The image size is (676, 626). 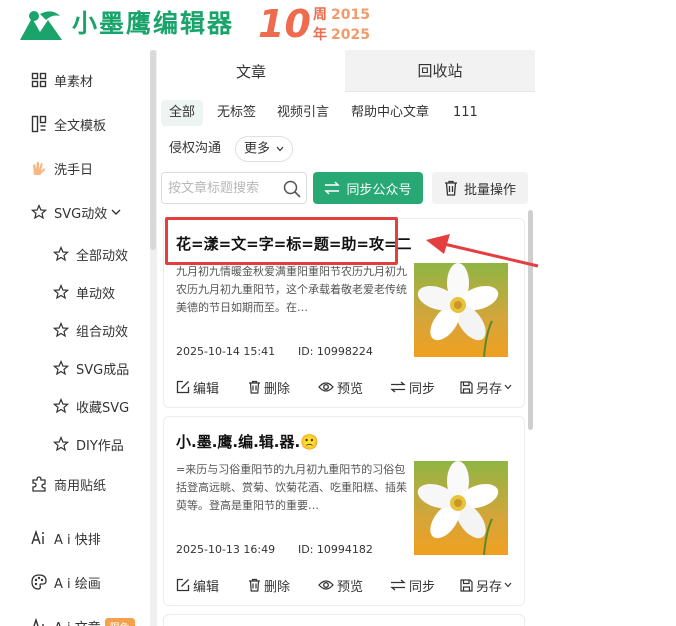 I want to click on sidebar-item-diy-works: DIY作品, so click(x=88, y=444).